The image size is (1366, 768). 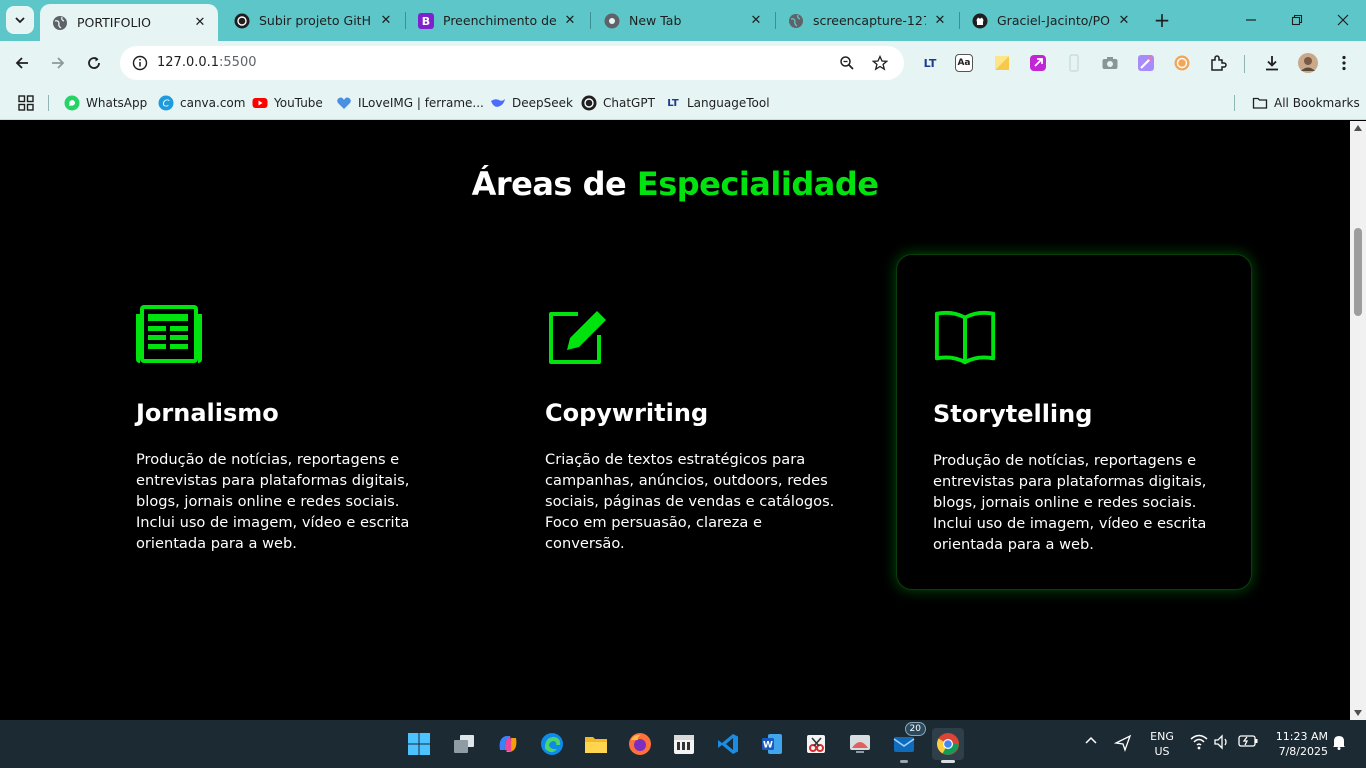 I want to click on tab-title: Graciel-Jacinto/PORT, so click(x=1053, y=20).